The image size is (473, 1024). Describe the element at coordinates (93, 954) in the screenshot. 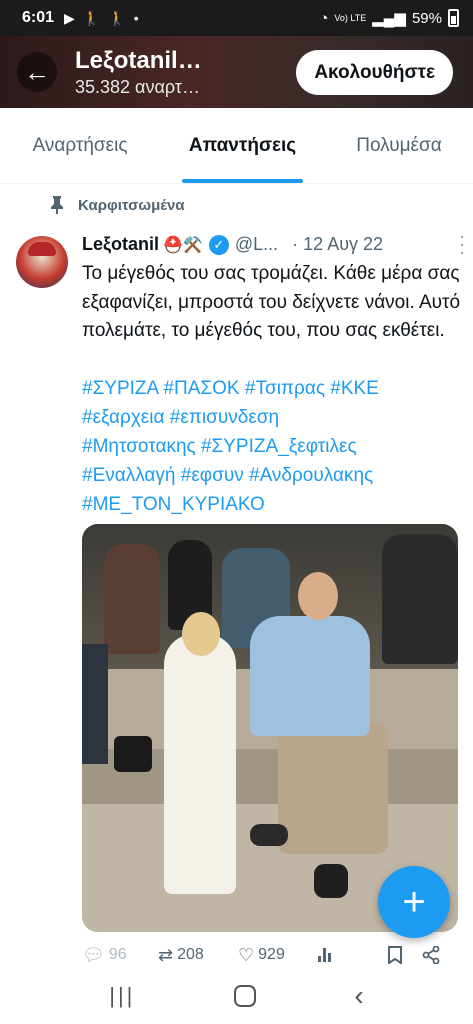

I see `reply-icon: 💬︎` at that location.